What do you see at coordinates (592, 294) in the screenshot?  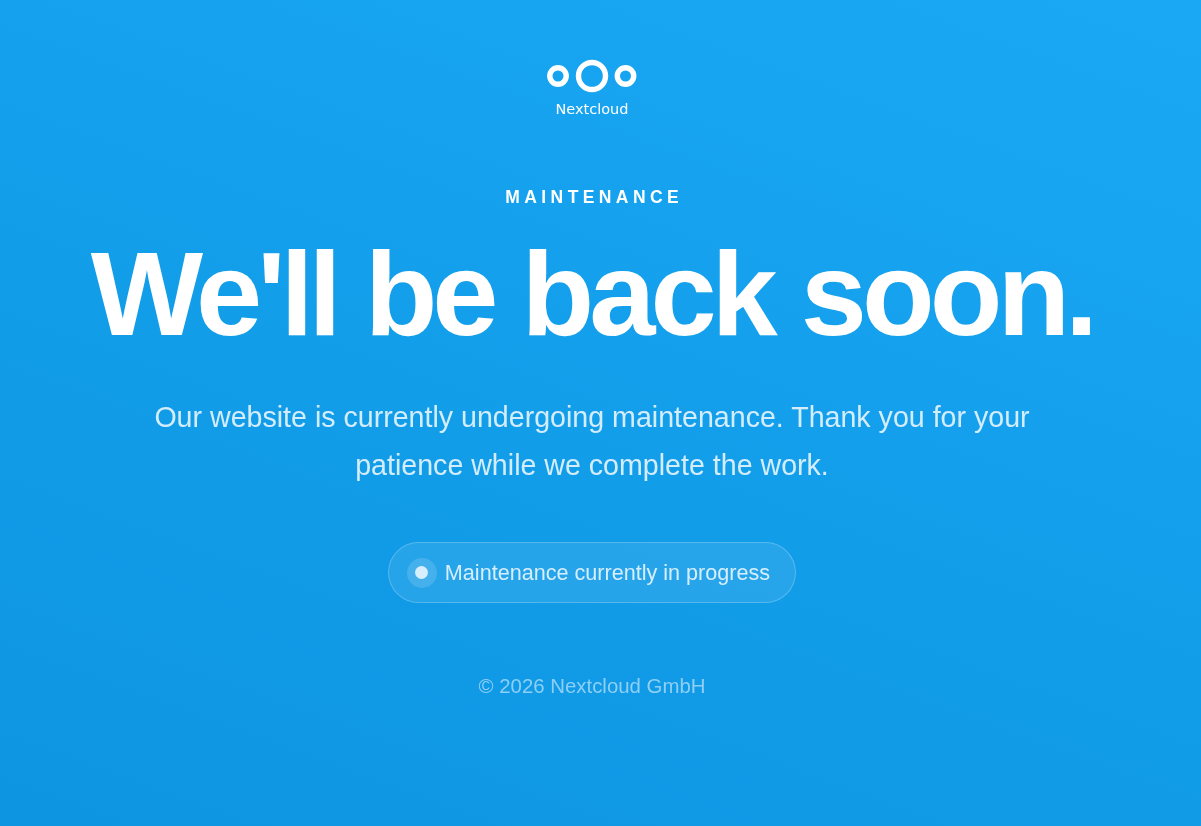 I see `headline: We'll be back soon.` at bounding box center [592, 294].